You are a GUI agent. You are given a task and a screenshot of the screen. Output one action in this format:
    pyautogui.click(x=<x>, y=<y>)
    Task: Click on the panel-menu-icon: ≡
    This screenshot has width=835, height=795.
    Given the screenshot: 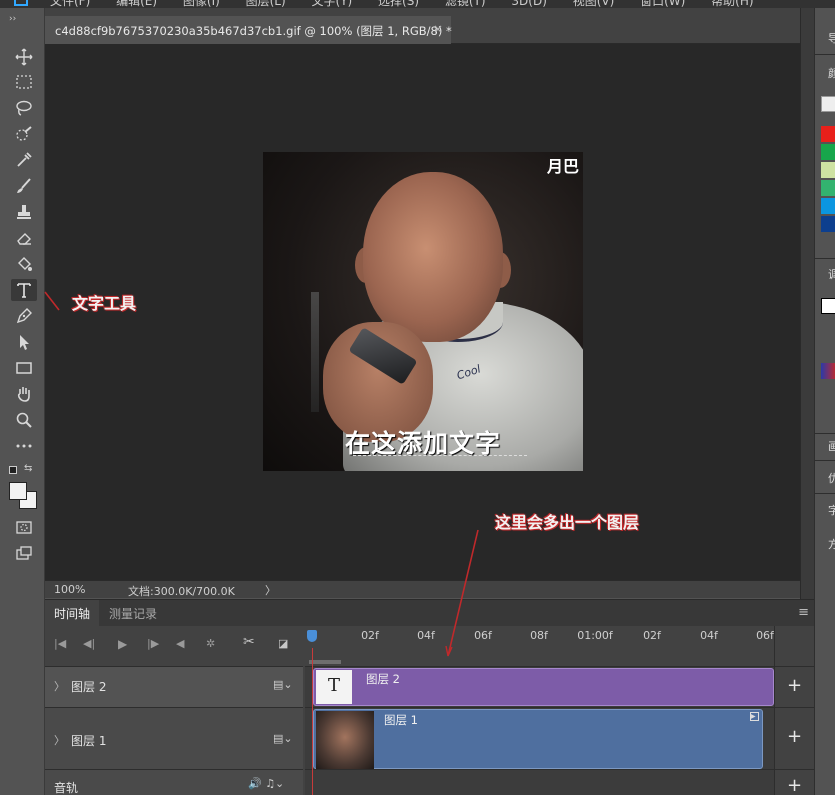 What is the action you would take?
    pyautogui.click(x=803, y=612)
    